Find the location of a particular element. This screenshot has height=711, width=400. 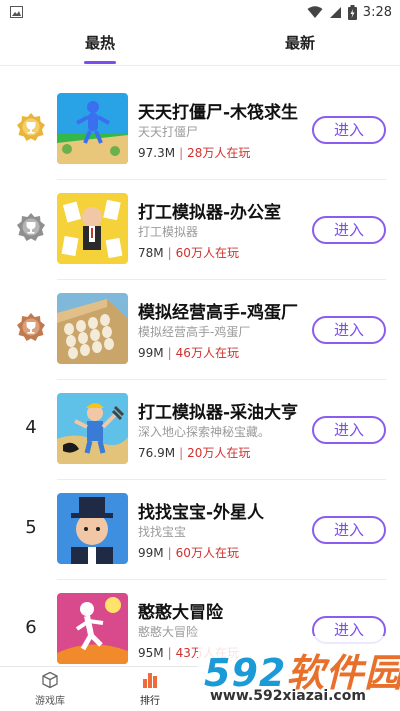

ranking-icon is located at coordinates (150, 680).